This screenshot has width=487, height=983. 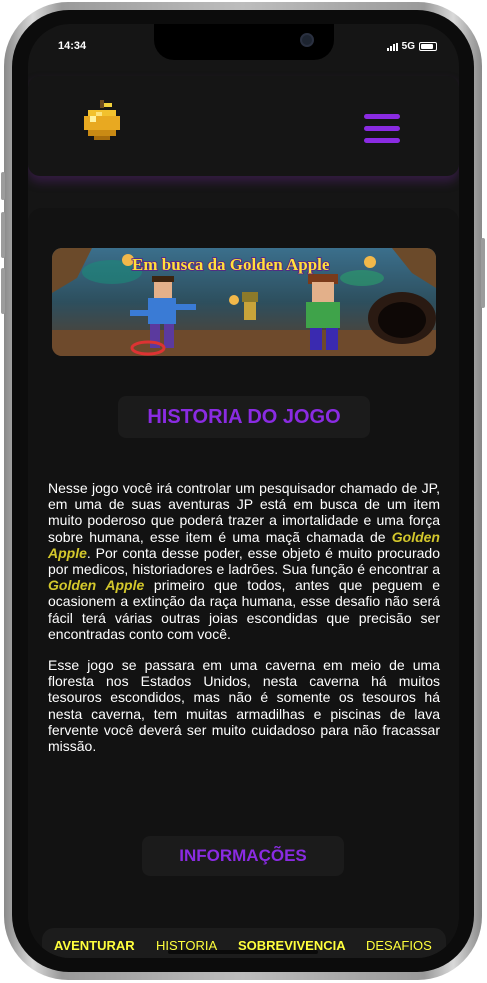 I want to click on historia-title: HISTORIA DO JOGO, so click(x=244, y=417).